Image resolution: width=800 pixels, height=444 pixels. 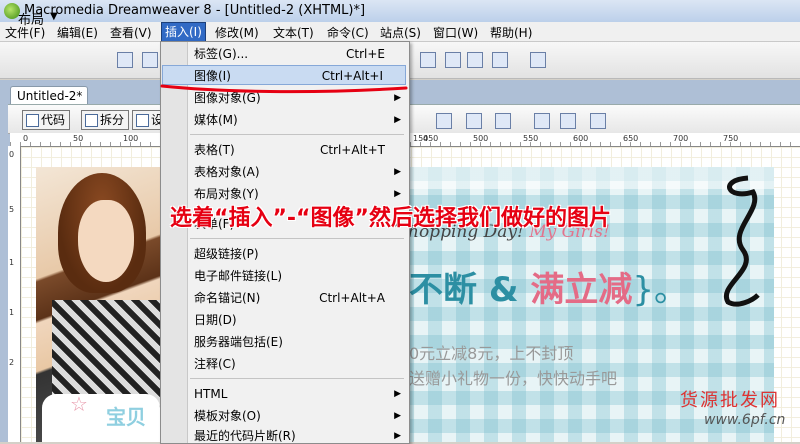 What do you see at coordinates (444, 121) in the screenshot?
I see `validate-icon` at bounding box center [444, 121].